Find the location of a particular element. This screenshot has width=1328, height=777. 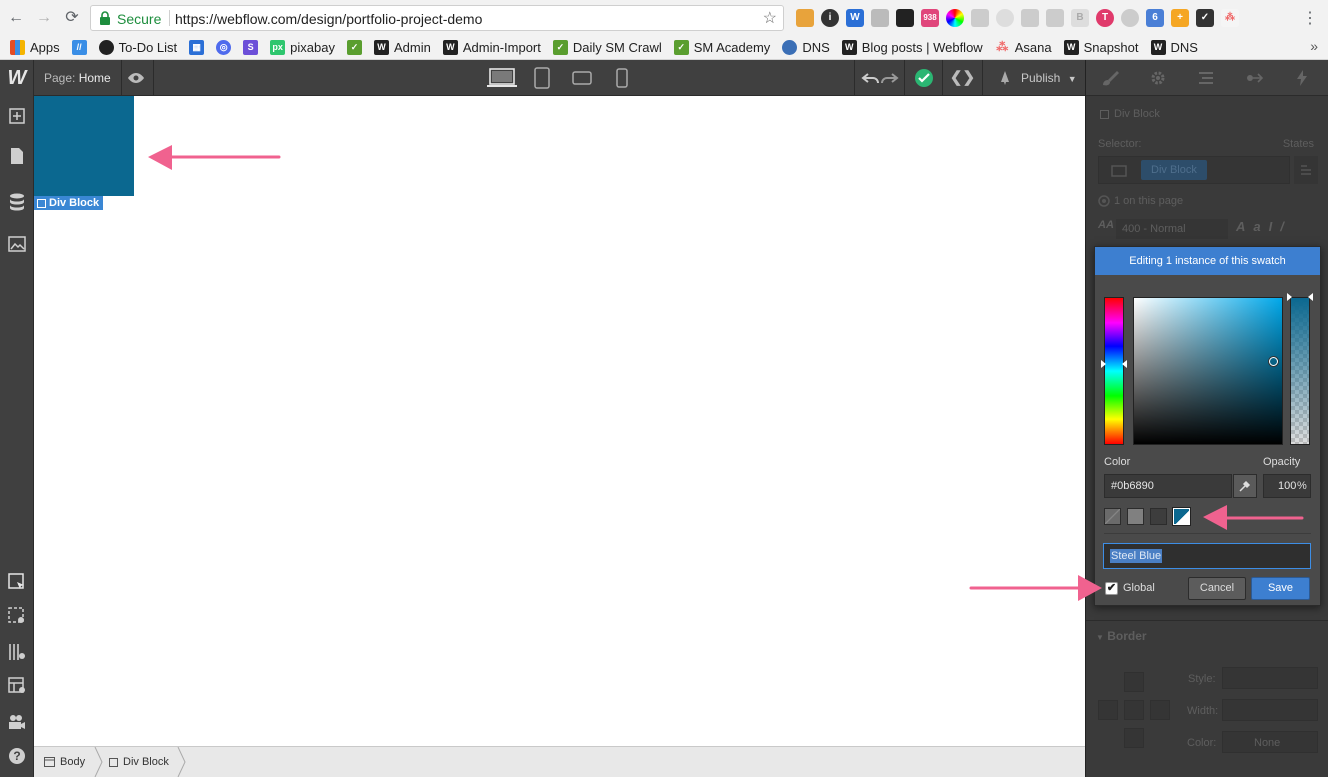

swatch-steel-blue-selected is located at coordinates (1181, 516).